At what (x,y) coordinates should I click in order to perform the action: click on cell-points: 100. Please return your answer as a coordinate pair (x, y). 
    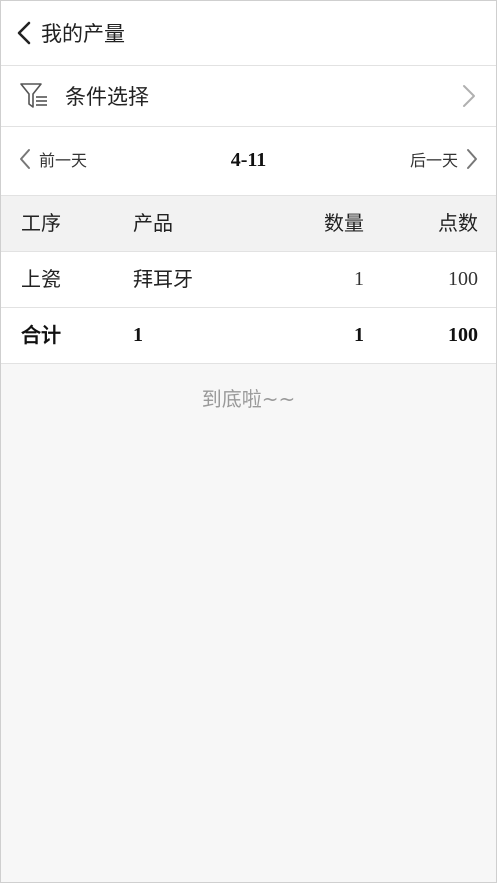
    Looking at the image, I should click on (463, 279).